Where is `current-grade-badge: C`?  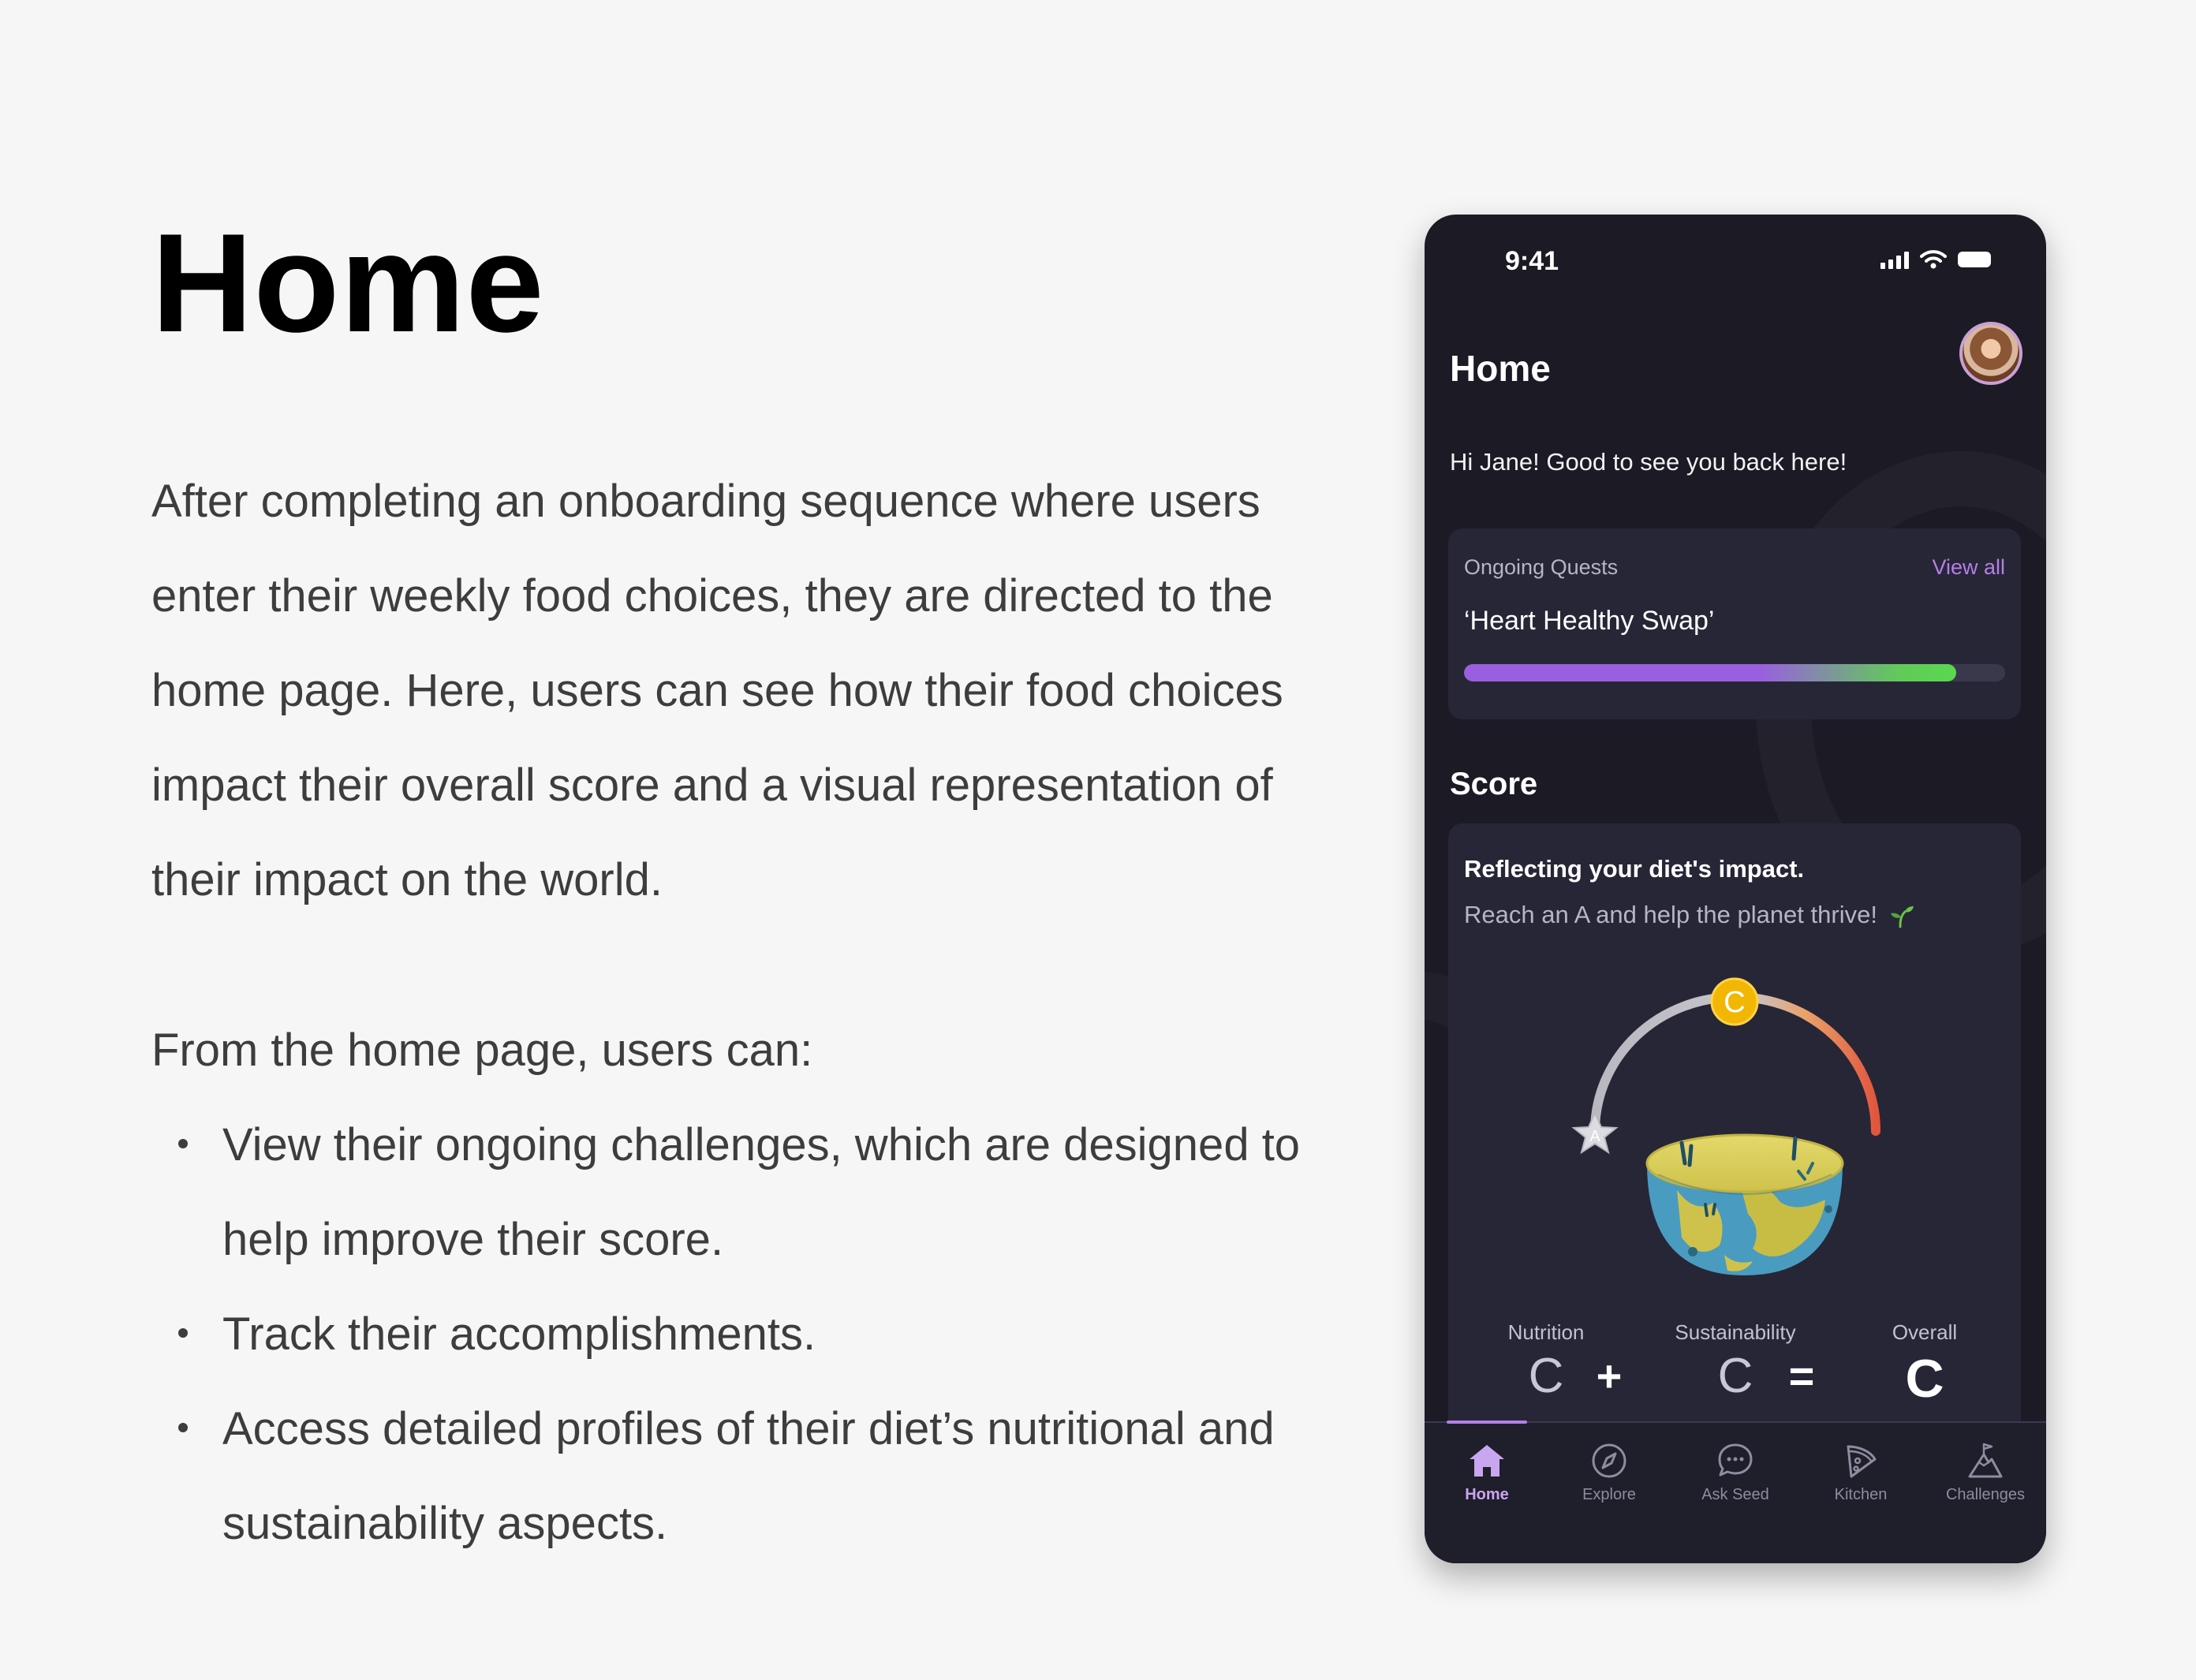
current-grade-badge: C is located at coordinates (1734, 1001).